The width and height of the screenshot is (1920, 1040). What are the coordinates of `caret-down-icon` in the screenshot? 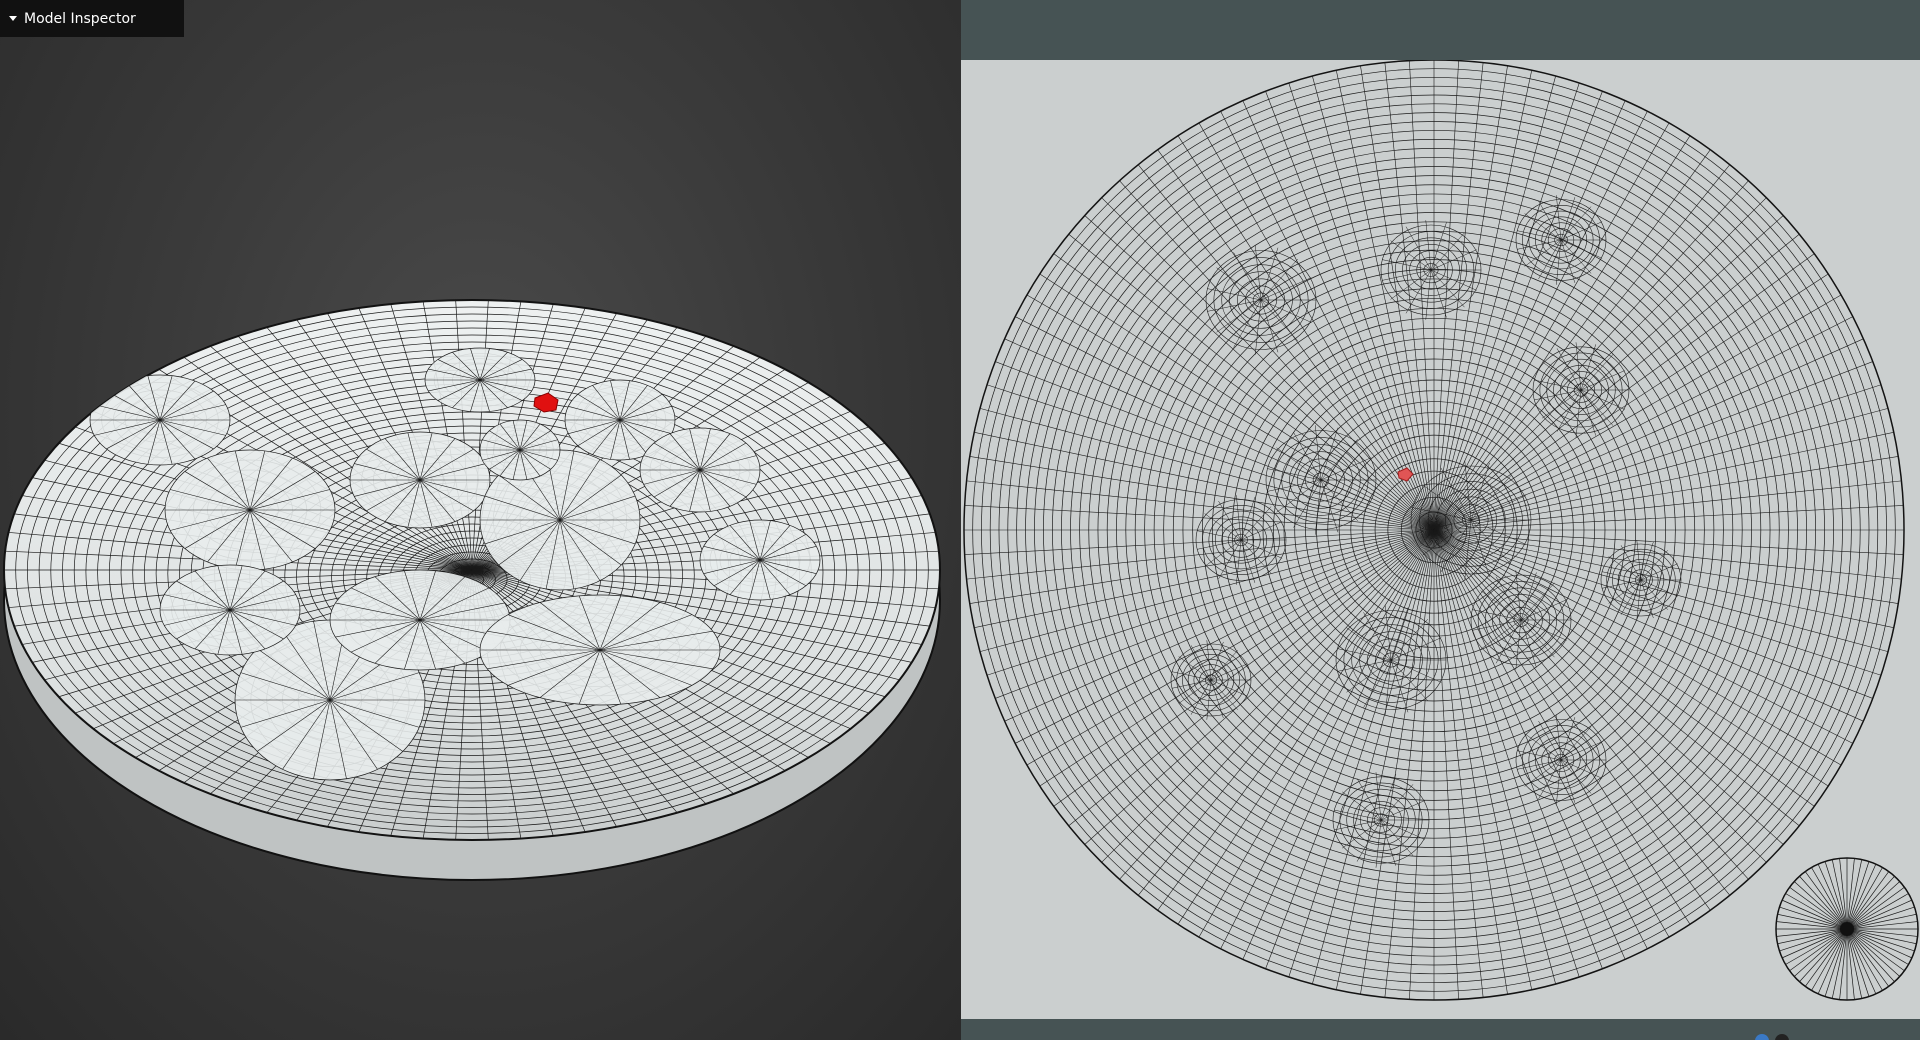 It's located at (13, 18).